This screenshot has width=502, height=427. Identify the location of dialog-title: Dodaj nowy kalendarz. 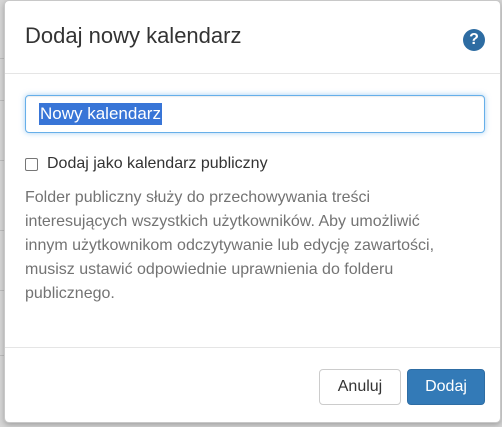
(133, 35).